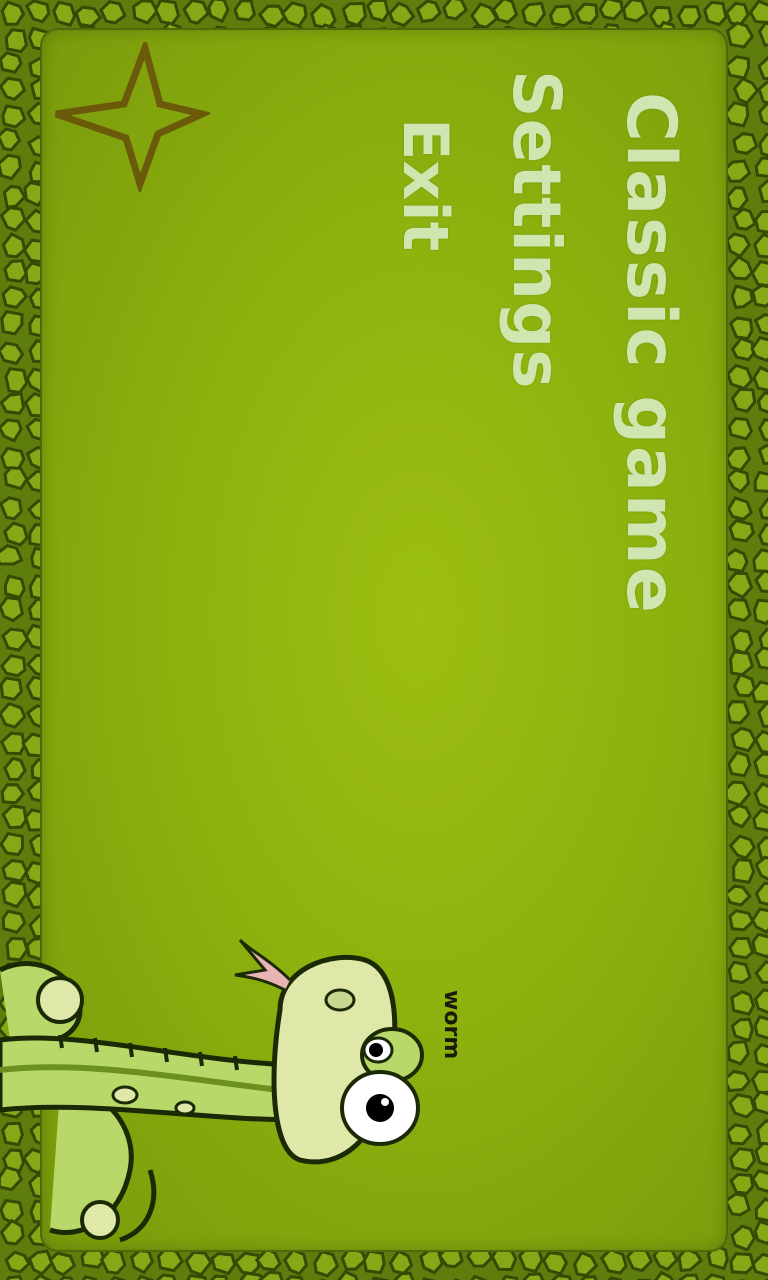 This screenshot has width=768, height=1280. Describe the element at coordinates (425, 184) in the screenshot. I see `menu-item-exit: Exit` at that location.